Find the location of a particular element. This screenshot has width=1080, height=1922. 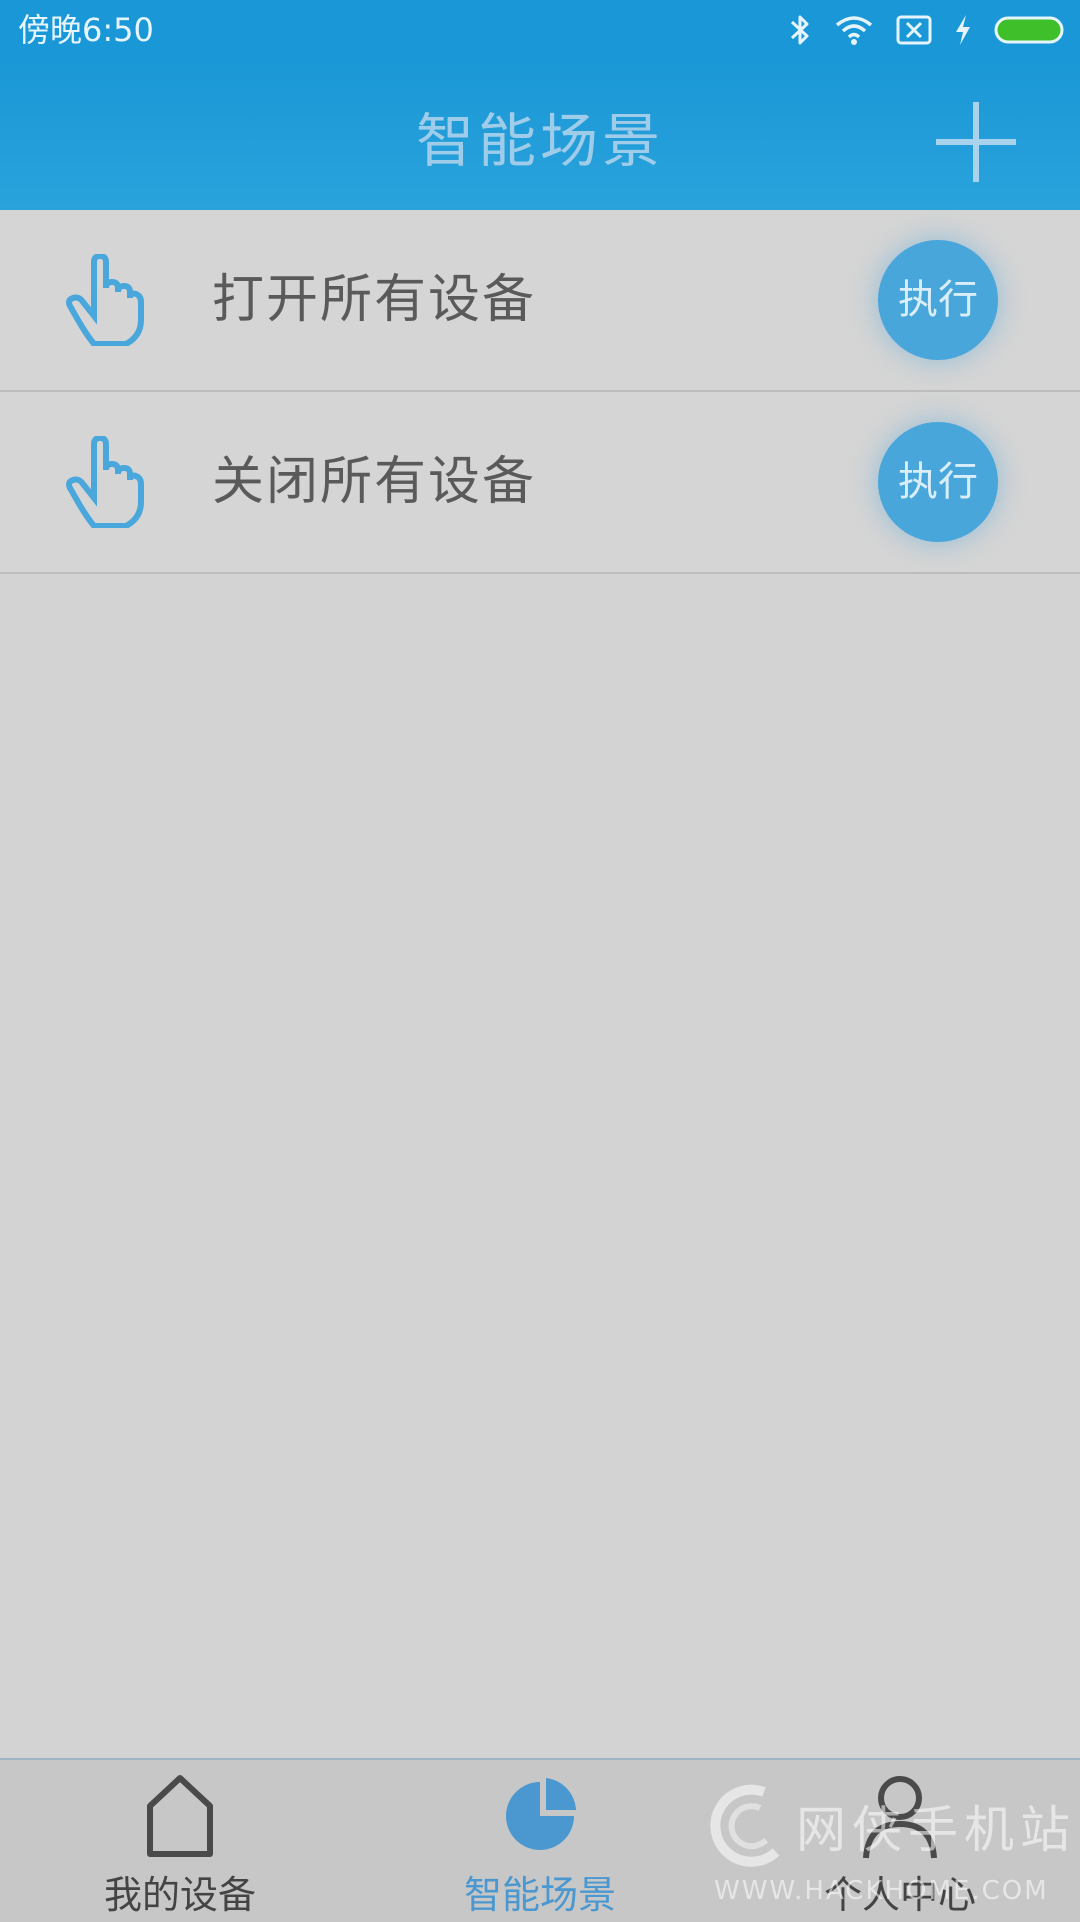

scene-label: 关闭所有设备 is located at coordinates (374, 482).